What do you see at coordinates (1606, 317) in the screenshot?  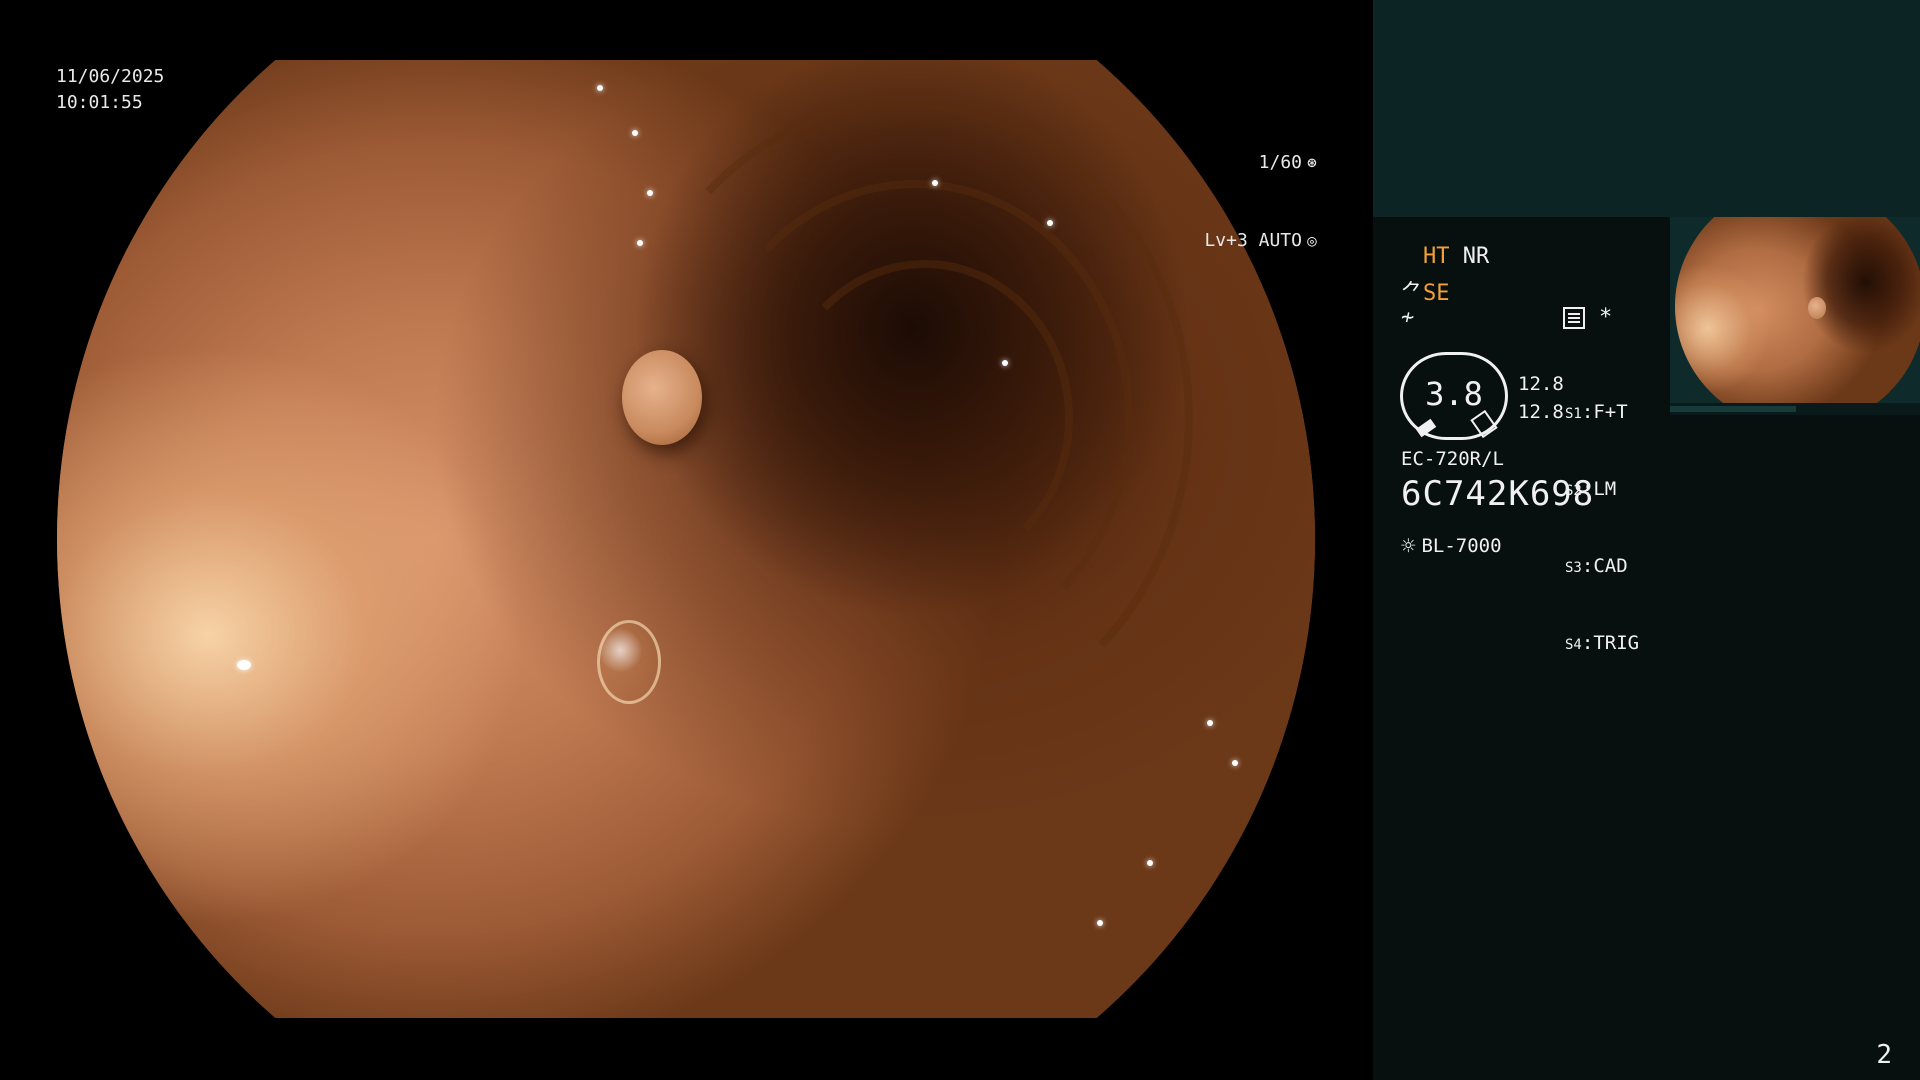 I see `asterisk-indicator: *` at bounding box center [1606, 317].